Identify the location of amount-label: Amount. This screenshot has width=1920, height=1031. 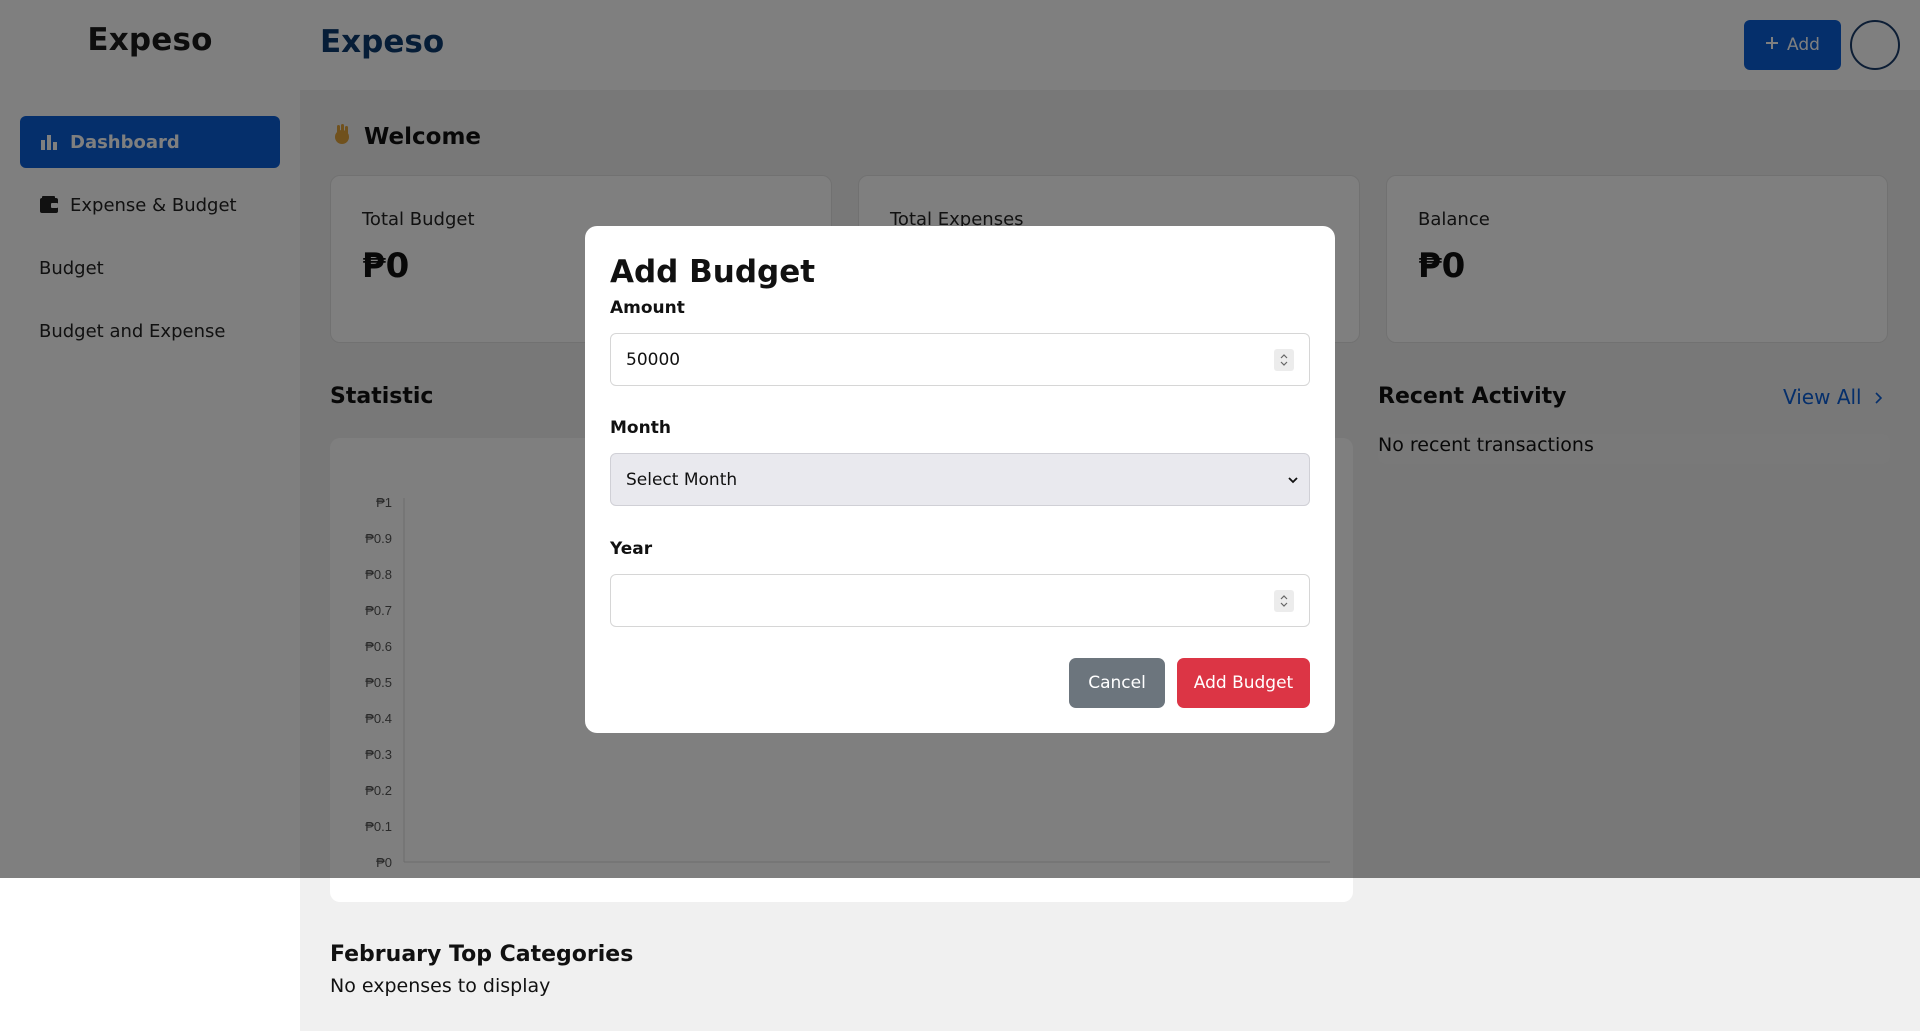
(647, 308).